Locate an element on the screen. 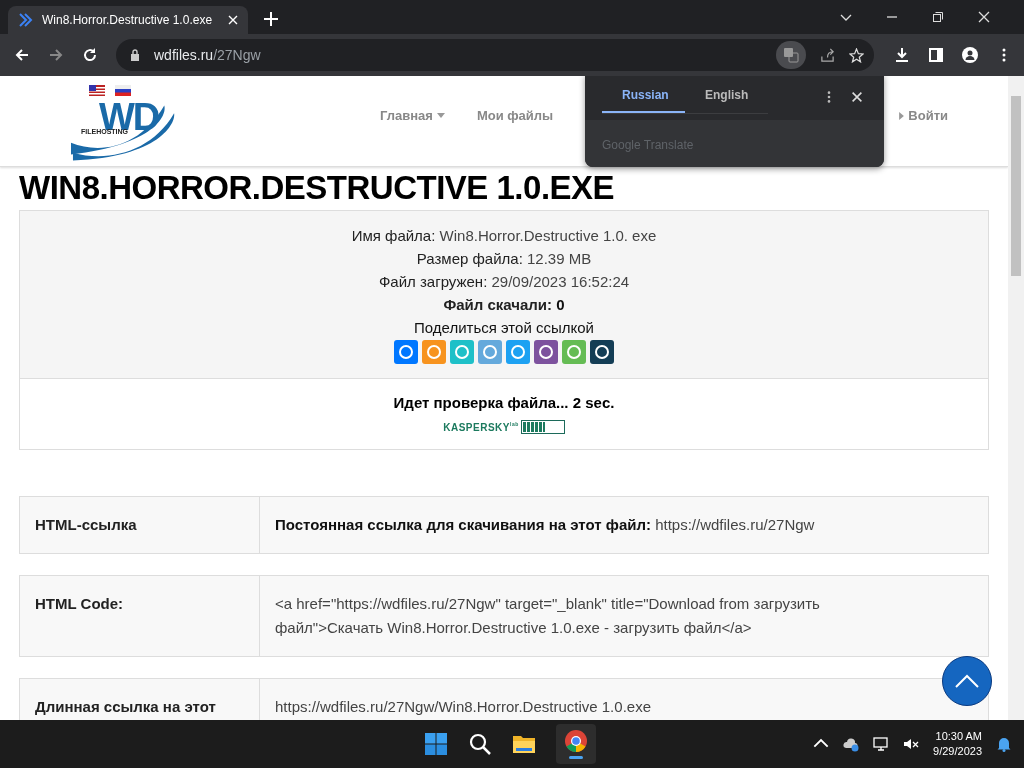 This screenshot has width=1024, height=768. nav-link: Главная is located at coordinates (412, 115).